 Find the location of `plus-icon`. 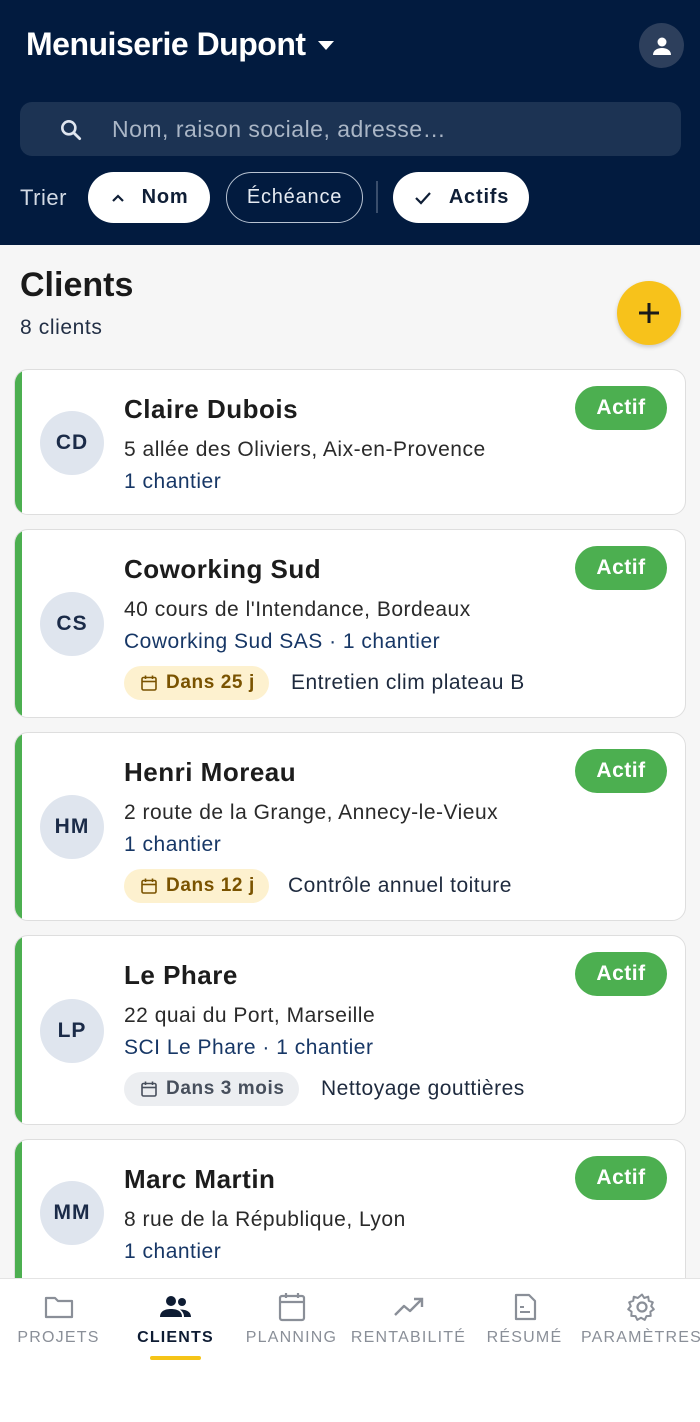

plus-icon is located at coordinates (649, 313).